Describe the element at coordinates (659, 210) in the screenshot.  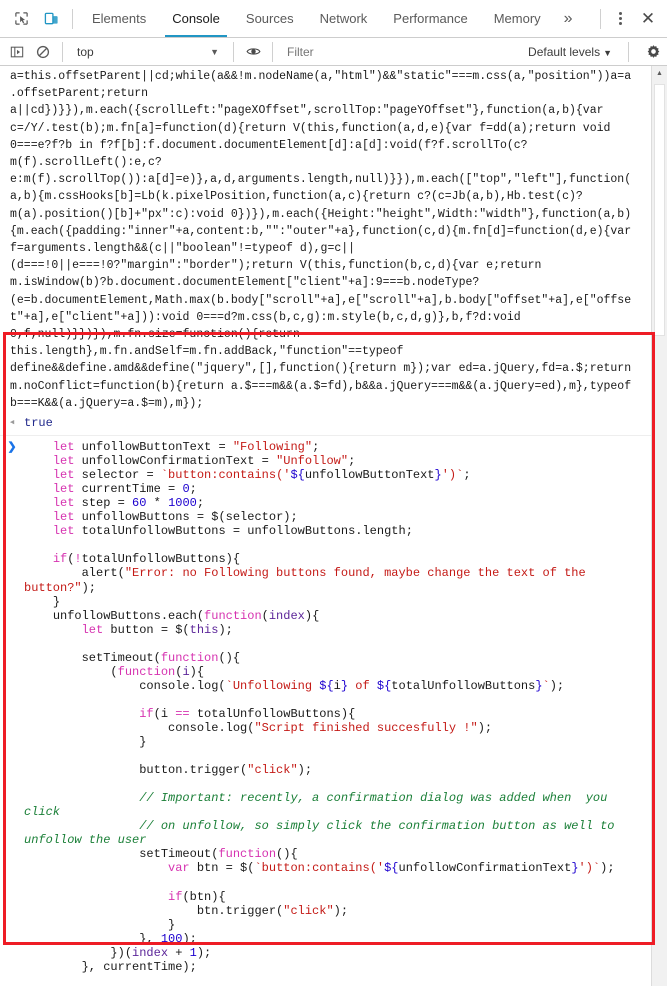
I see `scrollbar-thumb` at that location.